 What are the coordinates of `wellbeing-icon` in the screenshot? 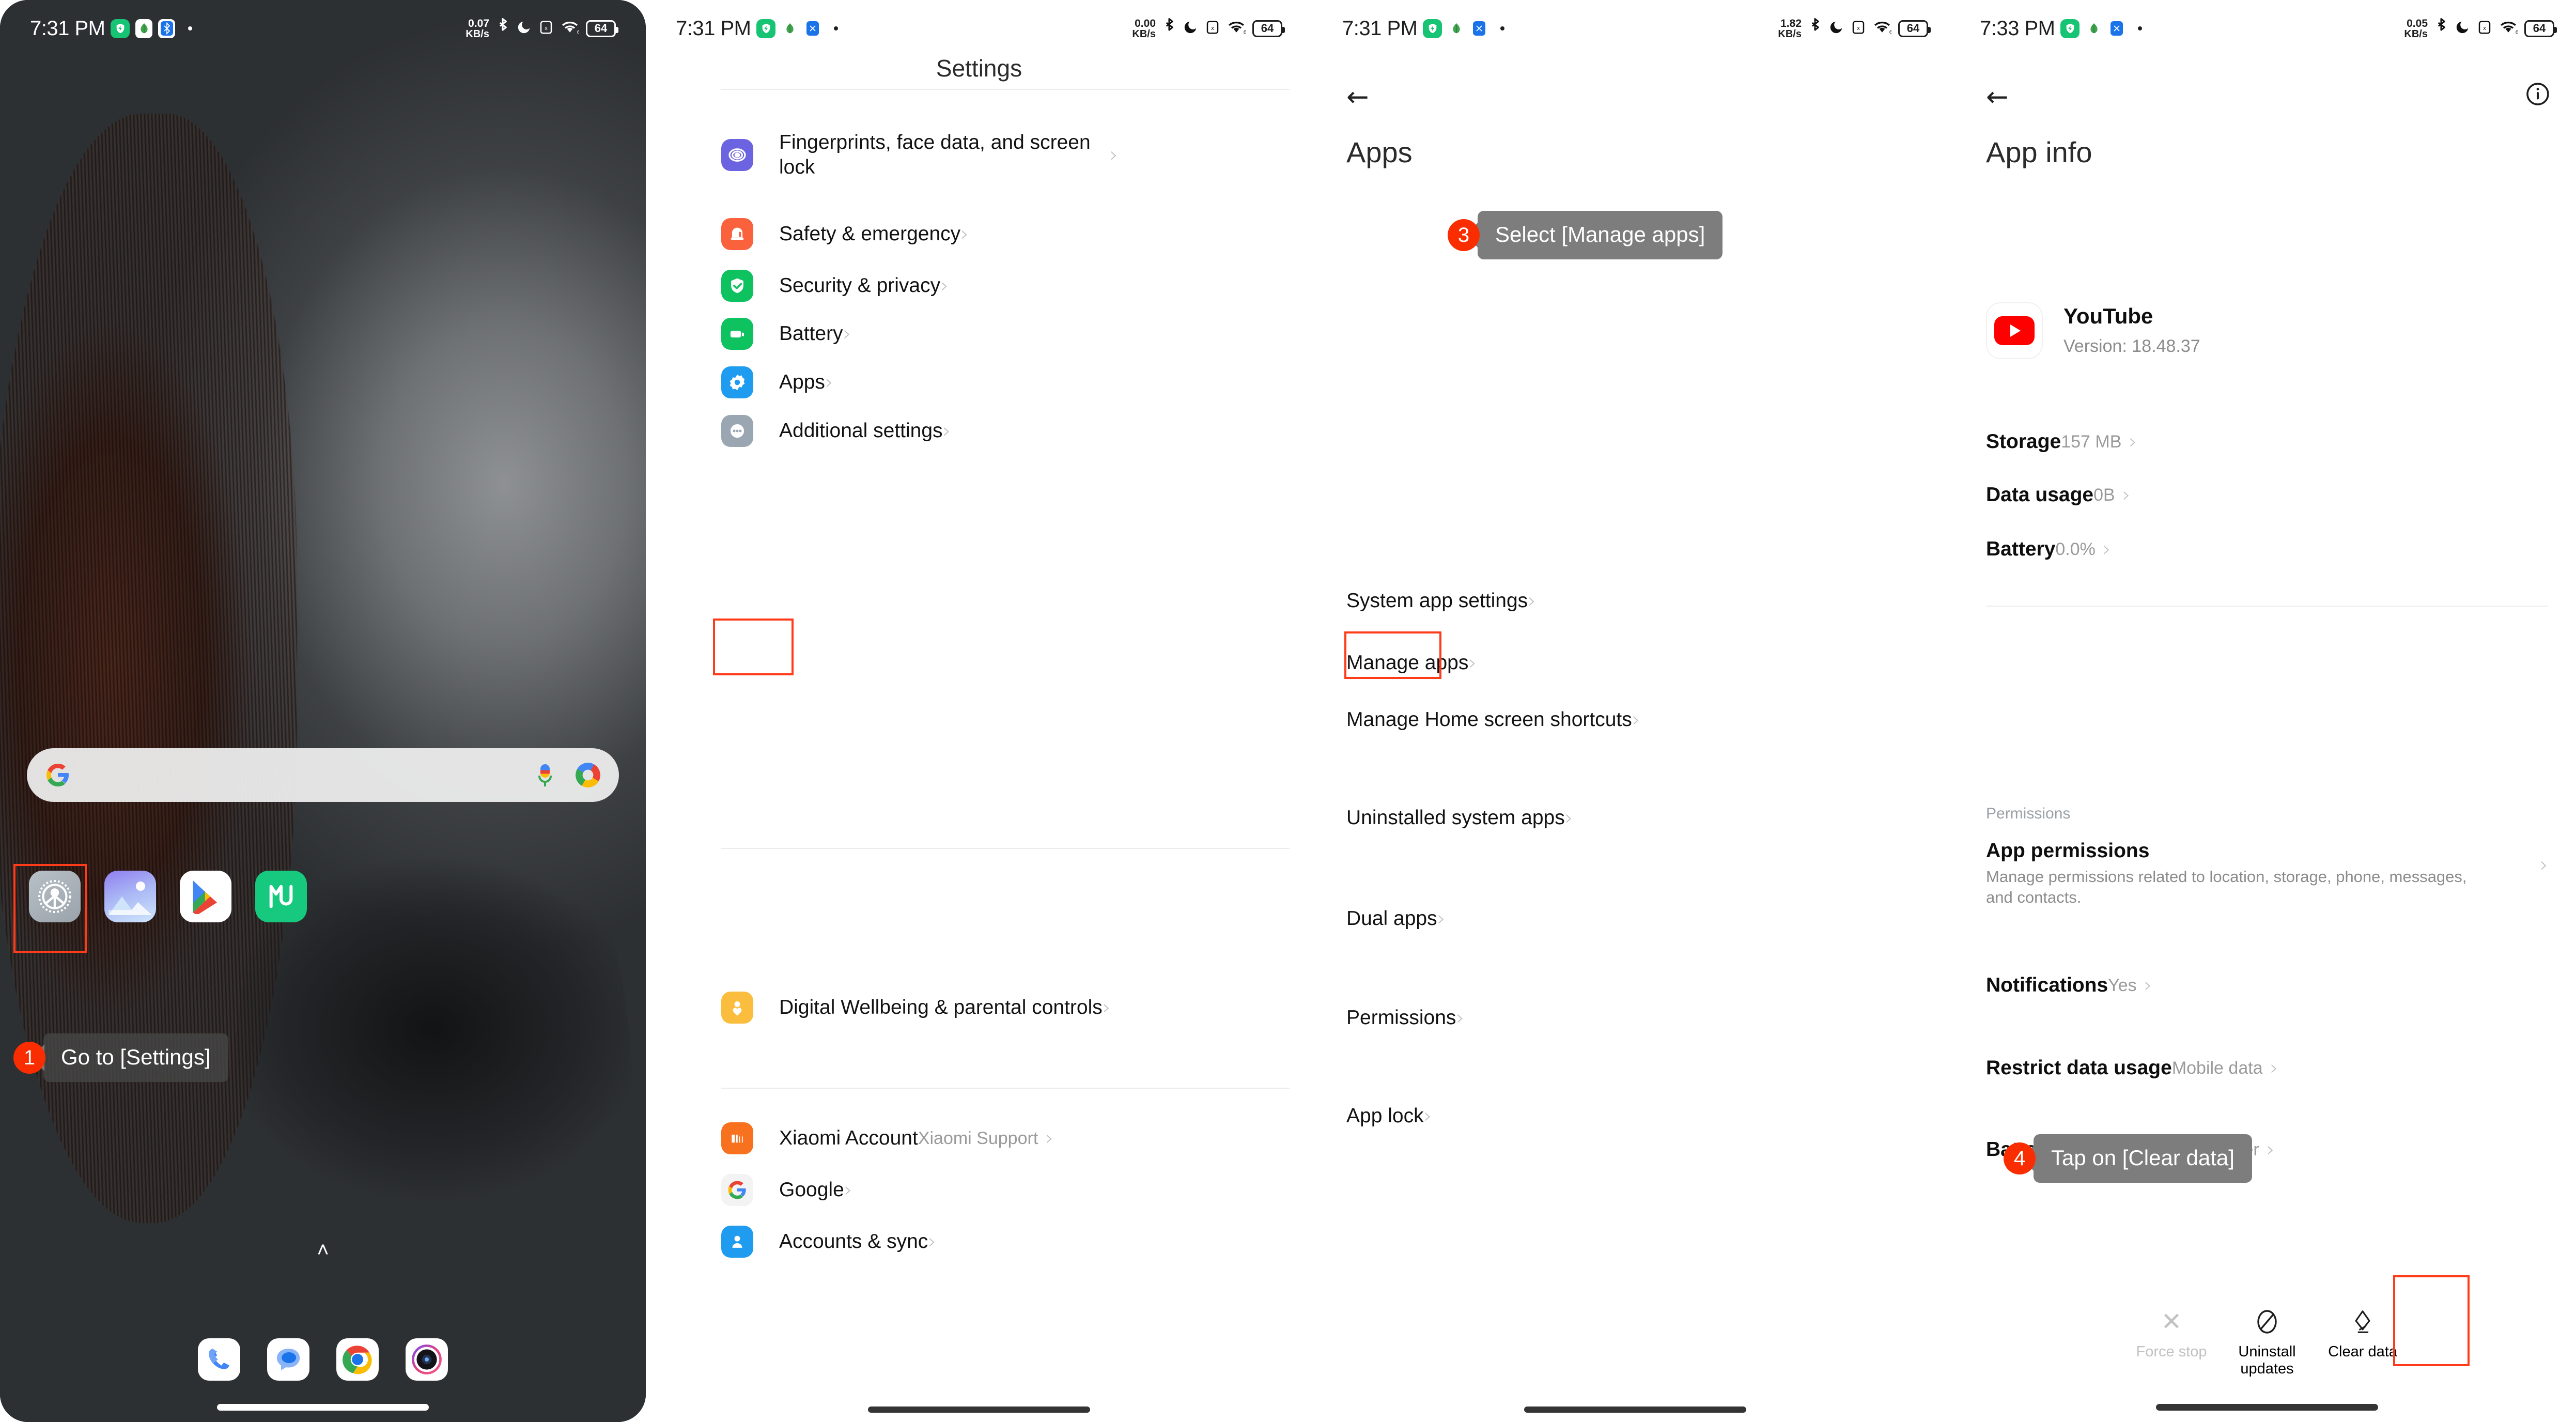 It's located at (737, 1008).